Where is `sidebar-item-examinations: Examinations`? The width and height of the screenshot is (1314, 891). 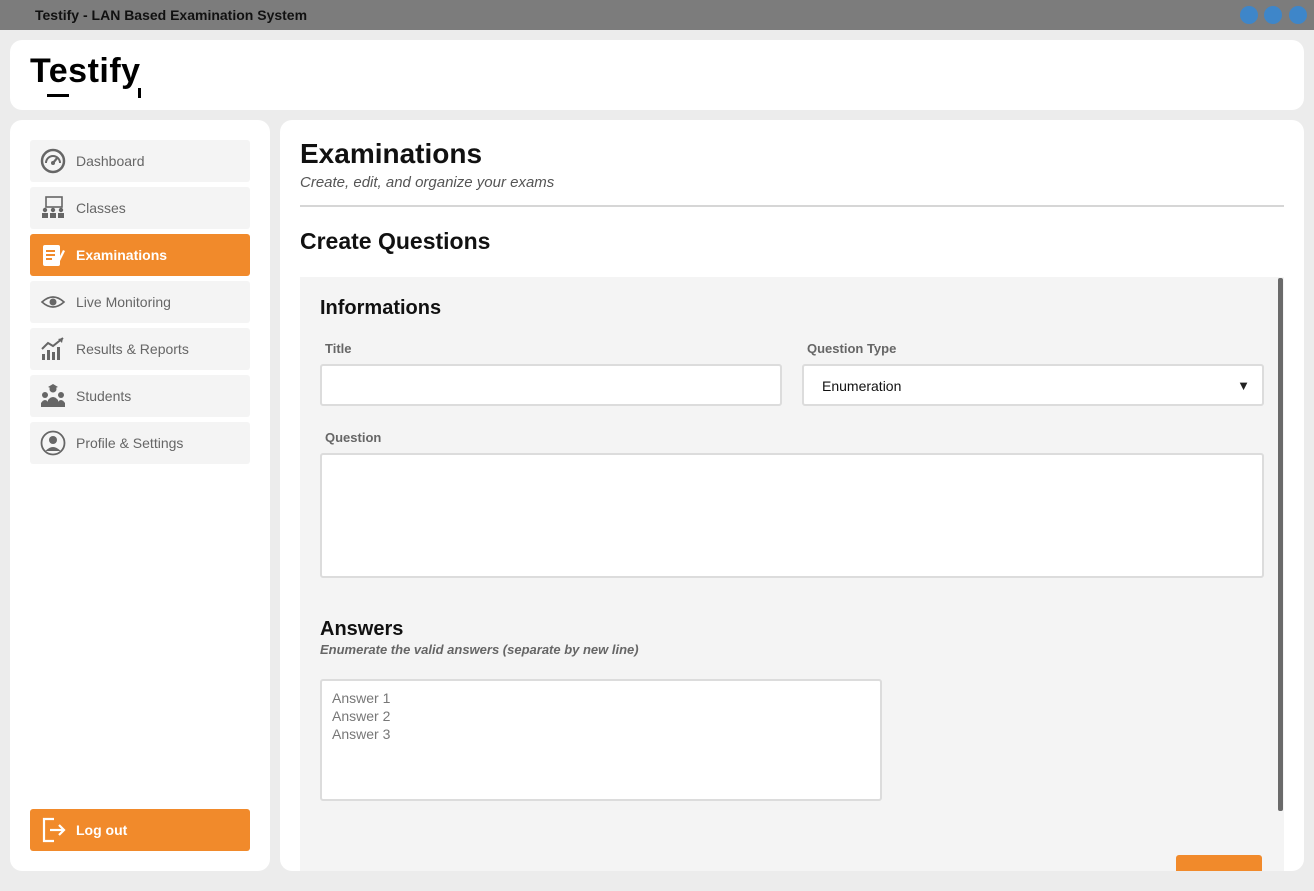 sidebar-item-examinations: Examinations is located at coordinates (140, 255).